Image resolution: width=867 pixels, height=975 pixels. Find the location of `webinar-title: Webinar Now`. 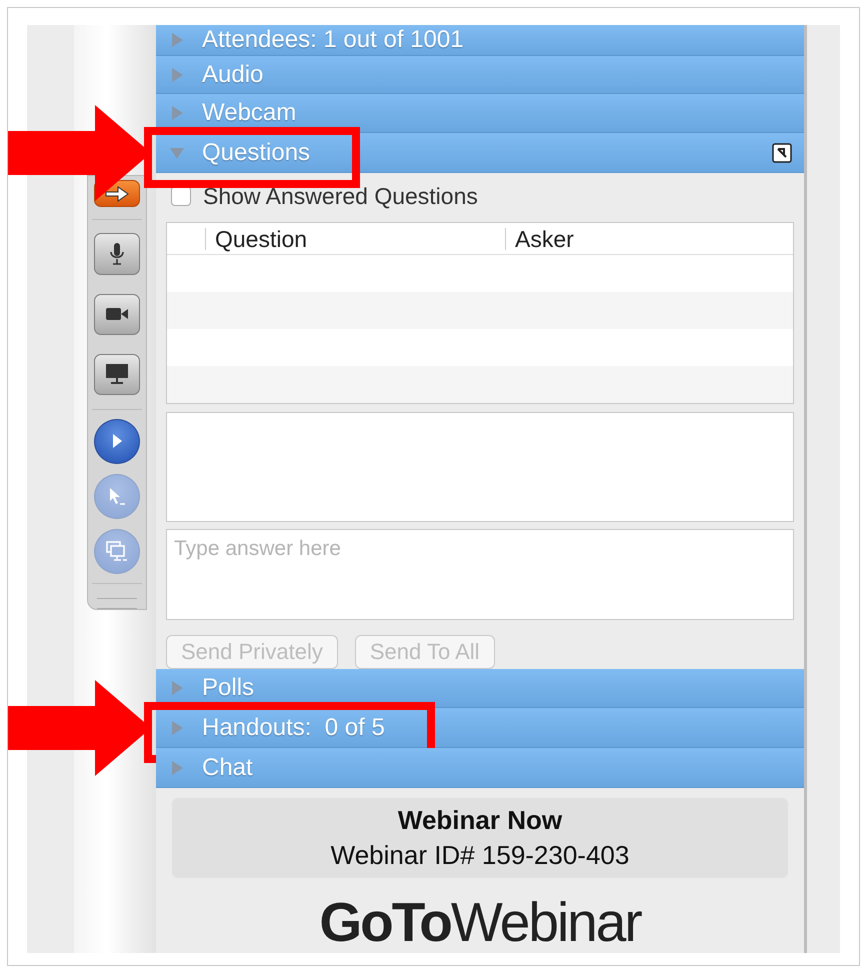

webinar-title: Webinar Now is located at coordinates (480, 820).